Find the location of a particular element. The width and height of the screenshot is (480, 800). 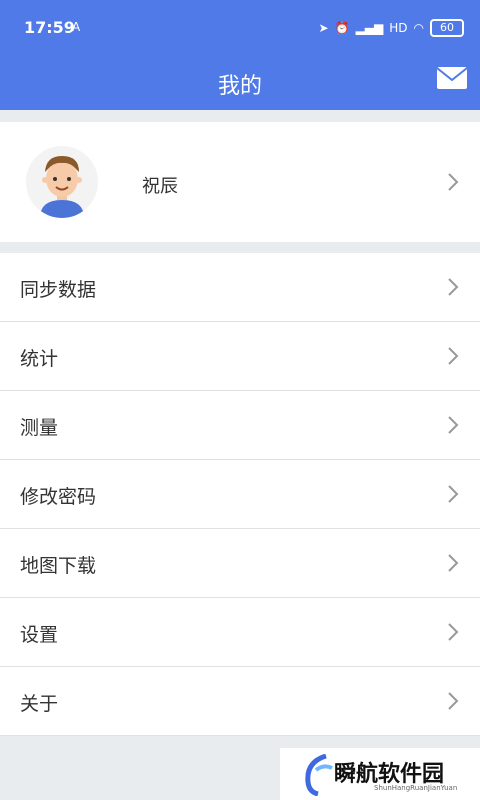

location-icon: ➤ is located at coordinates (323, 28).